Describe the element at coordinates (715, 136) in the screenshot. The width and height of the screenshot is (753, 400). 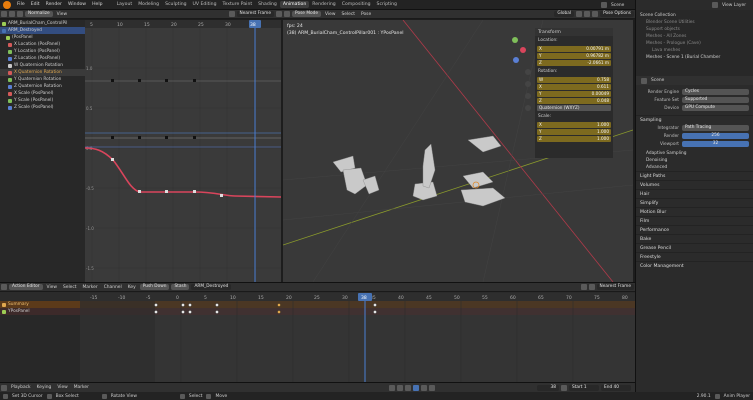
I see `render-samples-field: 256` at that location.